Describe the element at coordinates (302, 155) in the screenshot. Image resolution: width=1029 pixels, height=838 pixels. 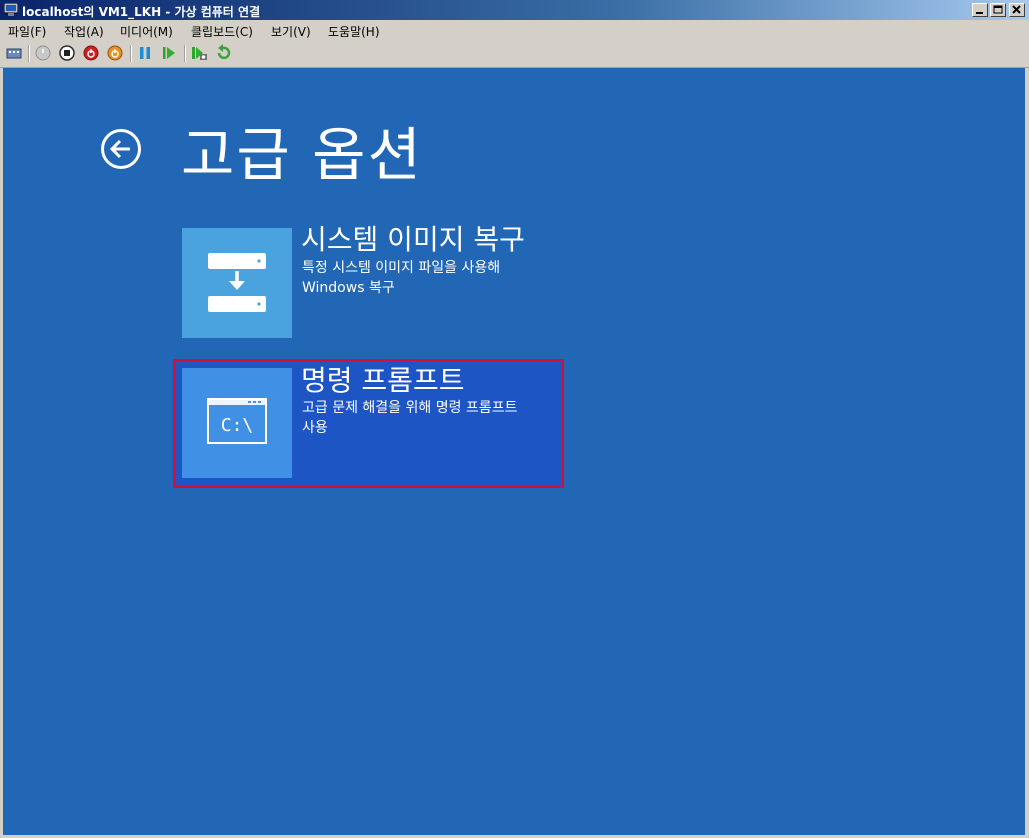
I see `page-title: 고급 옵션` at that location.